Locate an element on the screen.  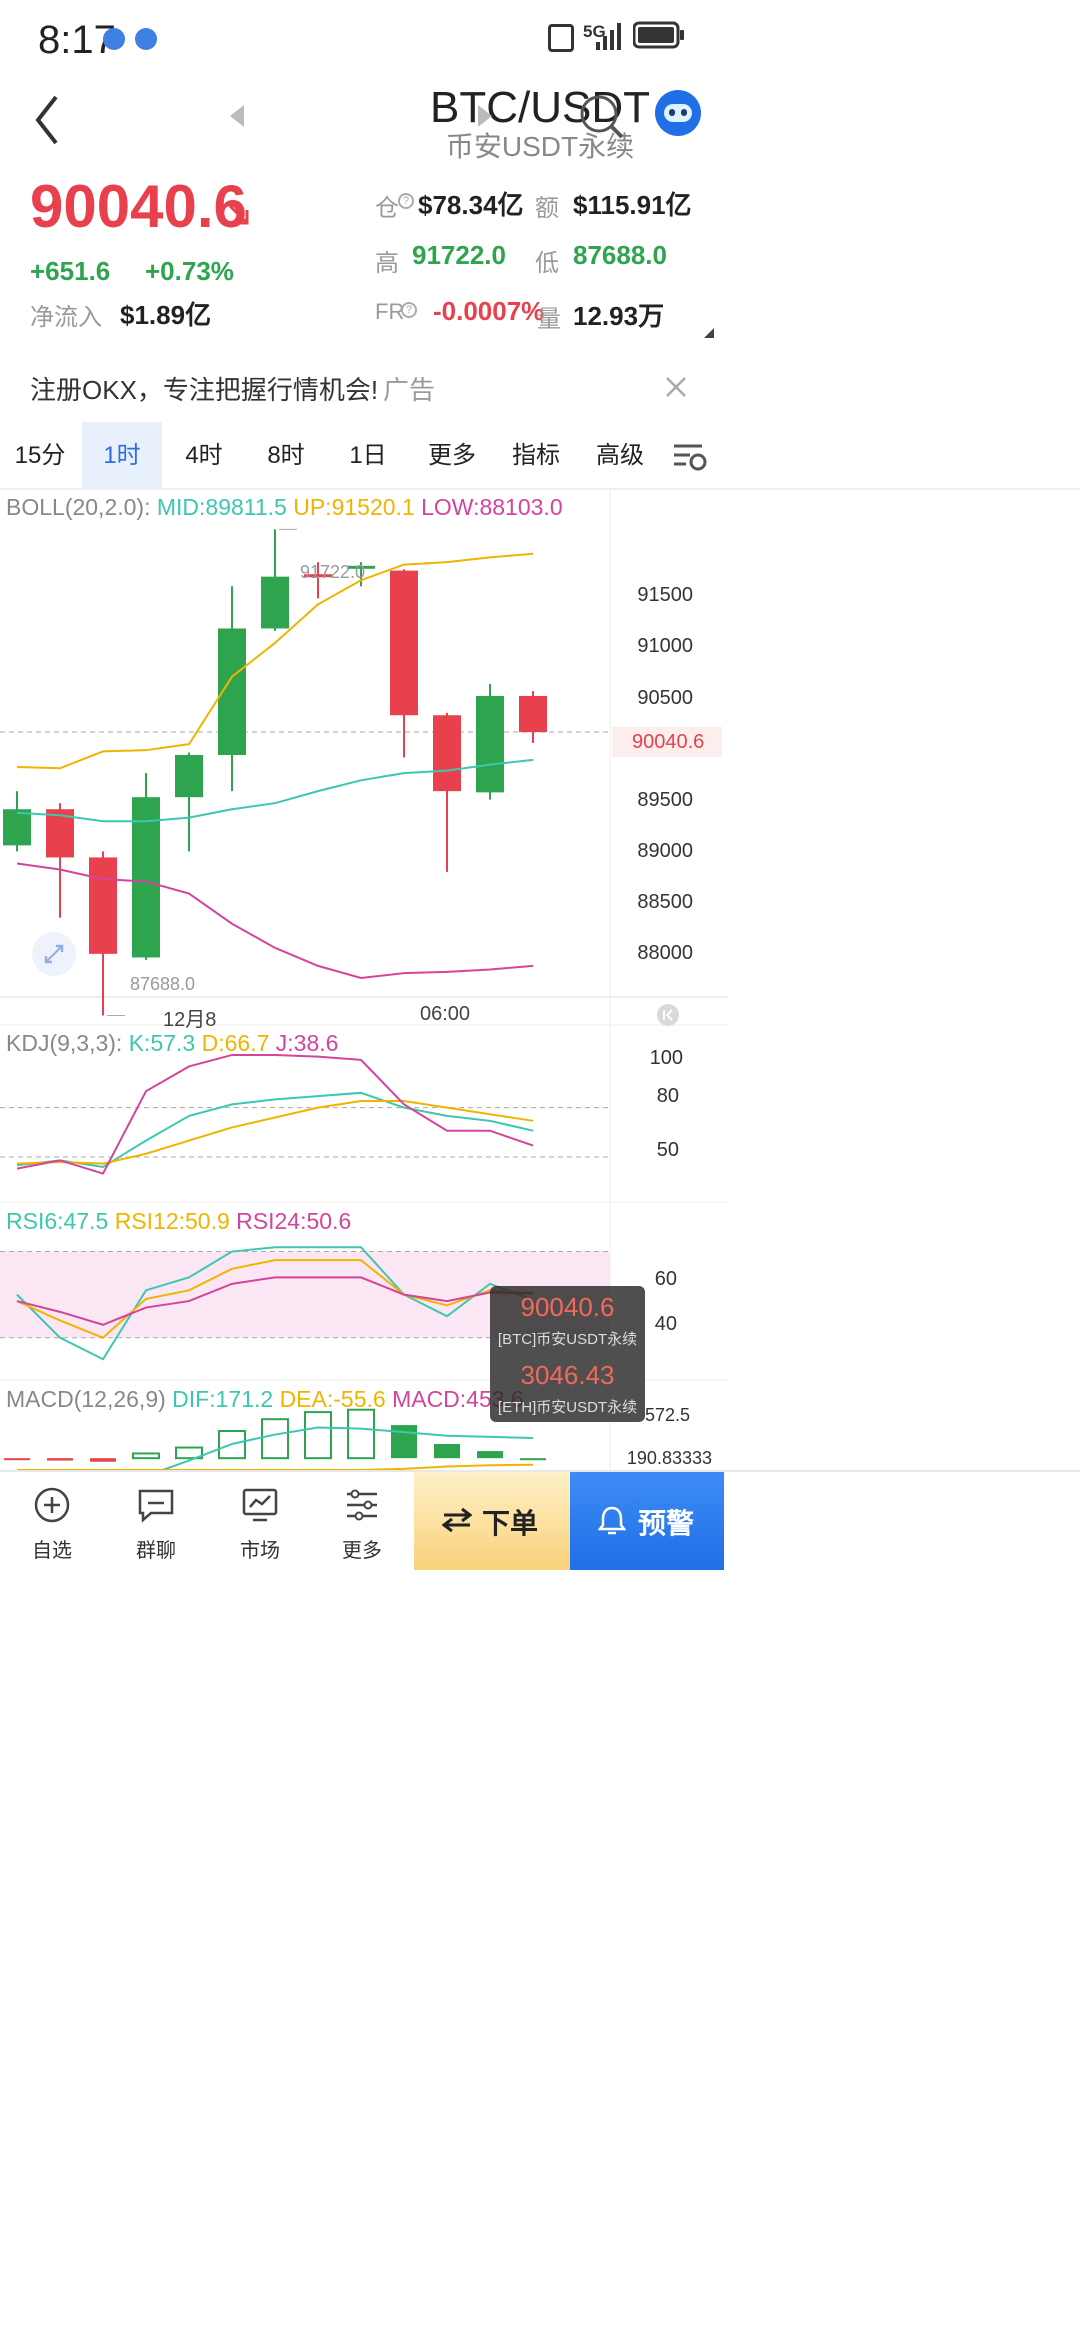
funding-rate-label: FR is located at coordinates (390, 311).